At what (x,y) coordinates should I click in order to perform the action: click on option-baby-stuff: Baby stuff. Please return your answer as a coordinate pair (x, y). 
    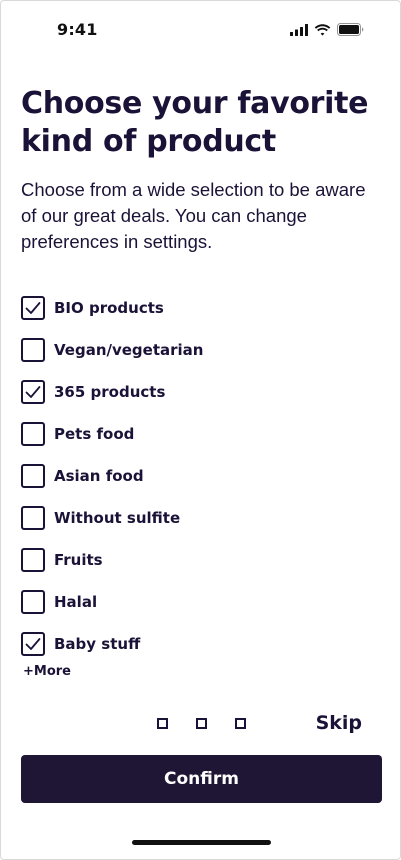
    Looking at the image, I should click on (191, 644).